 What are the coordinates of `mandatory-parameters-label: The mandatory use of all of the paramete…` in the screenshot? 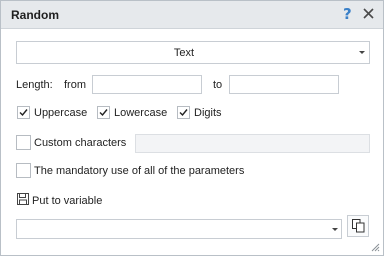 It's located at (139, 171).